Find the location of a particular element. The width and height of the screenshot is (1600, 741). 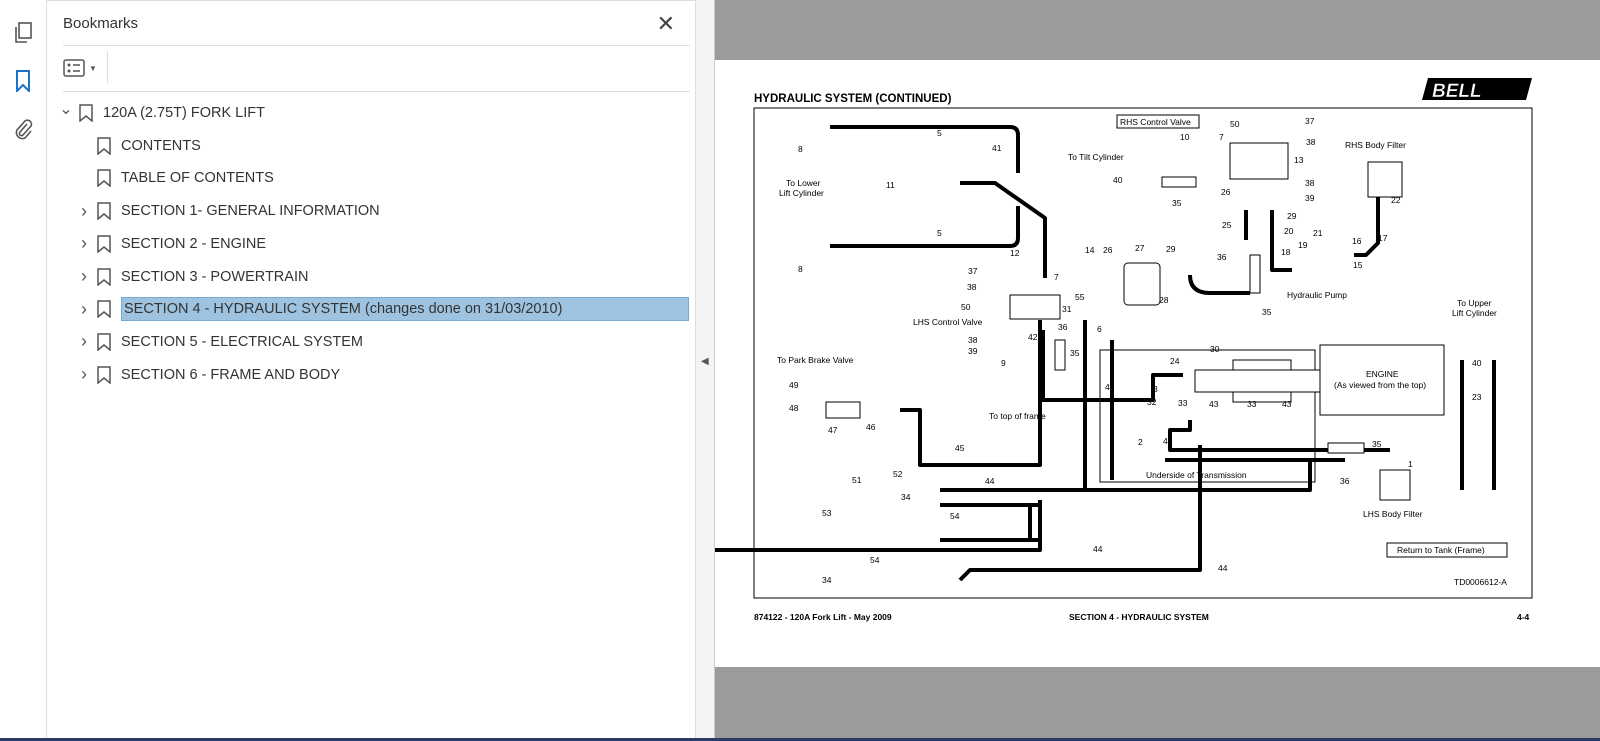

close-icon: ✕ is located at coordinates (666, 24).